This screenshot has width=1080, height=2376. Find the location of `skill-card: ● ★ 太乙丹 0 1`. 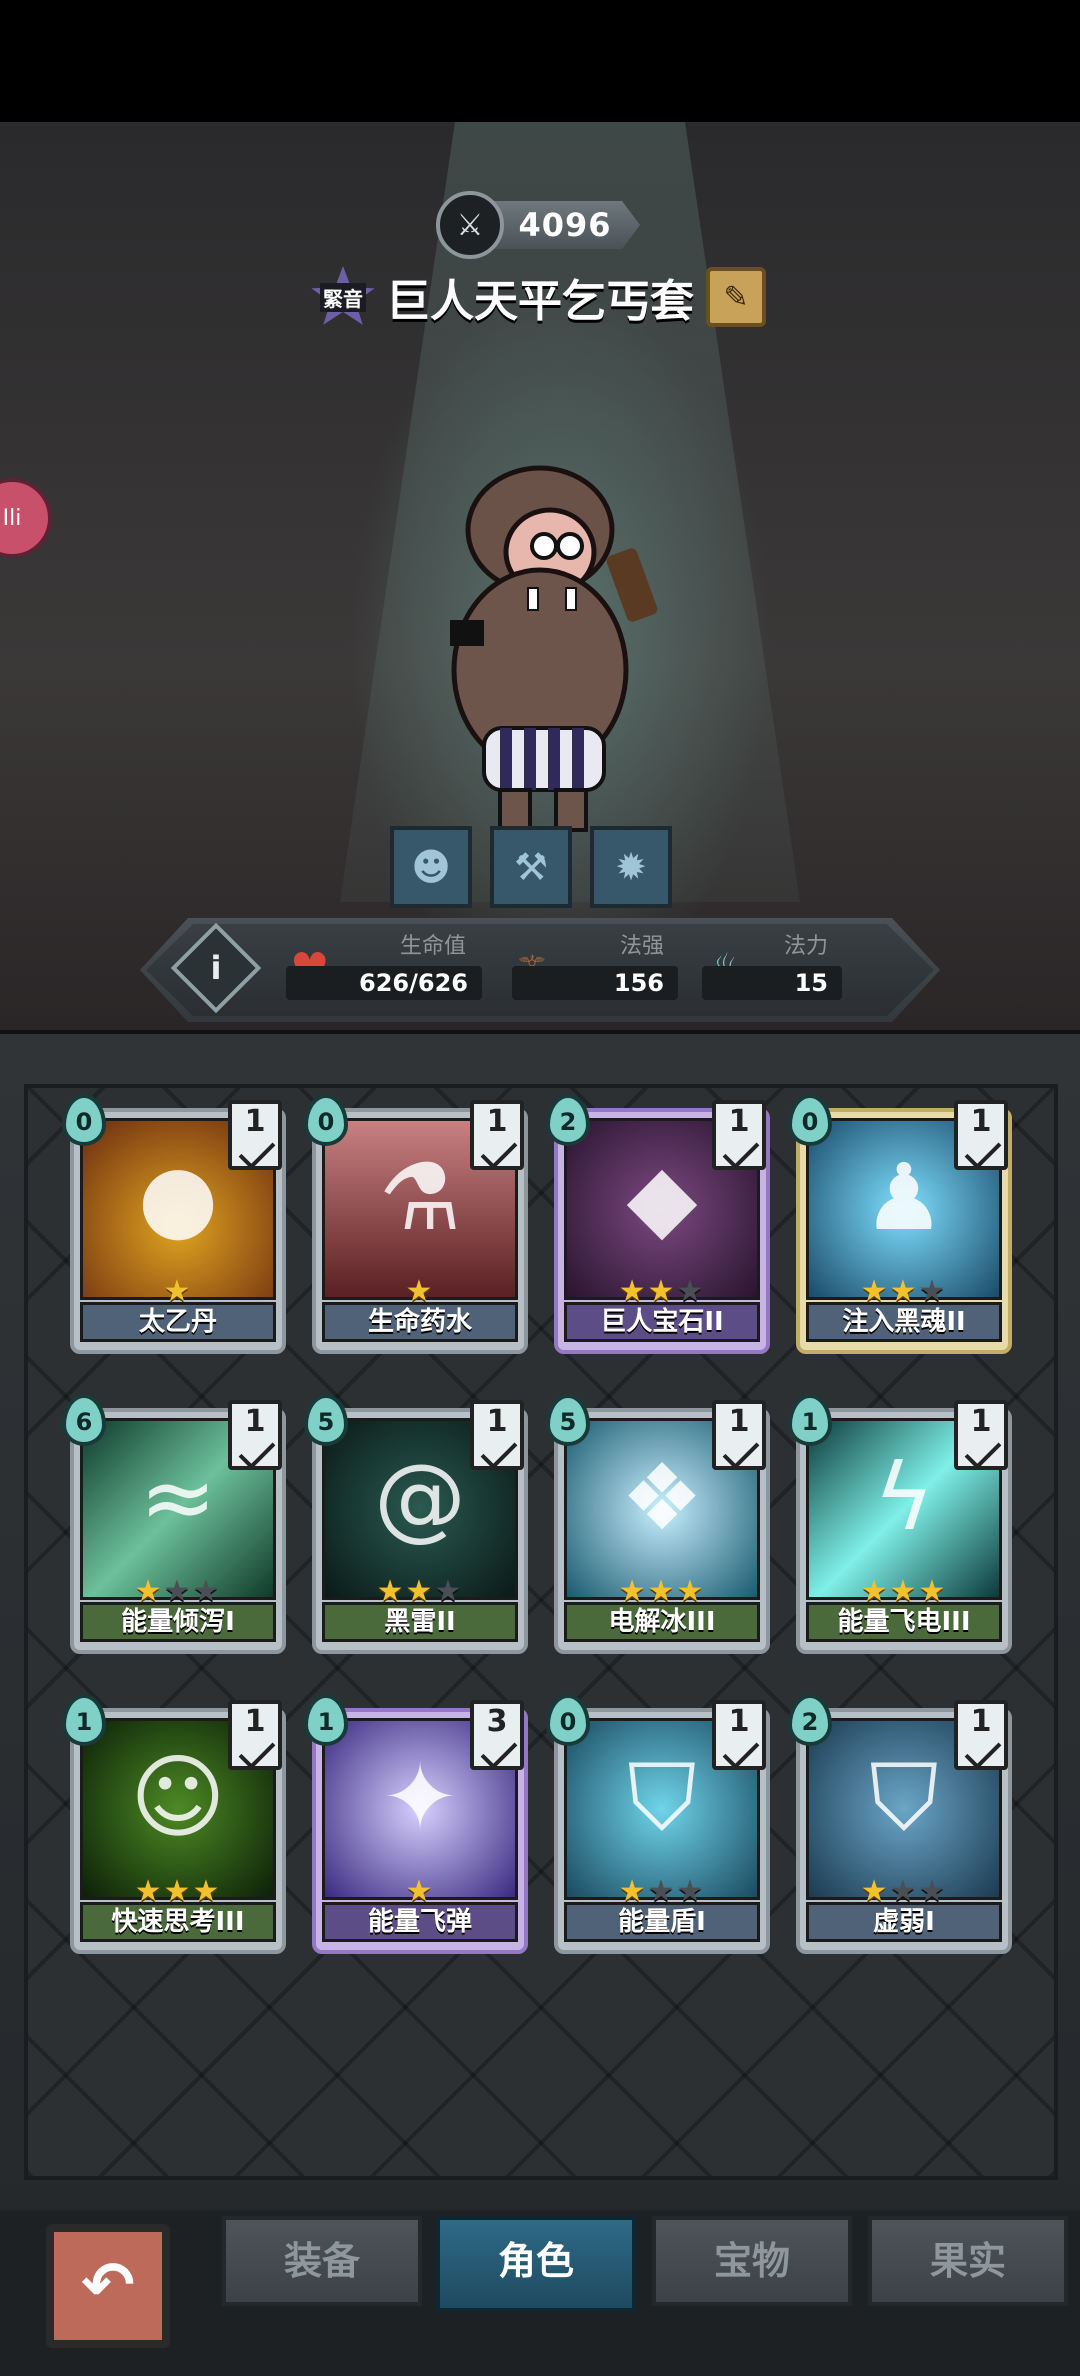

skill-card: ● ★ 太乙丹 0 1 is located at coordinates (174, 1224).